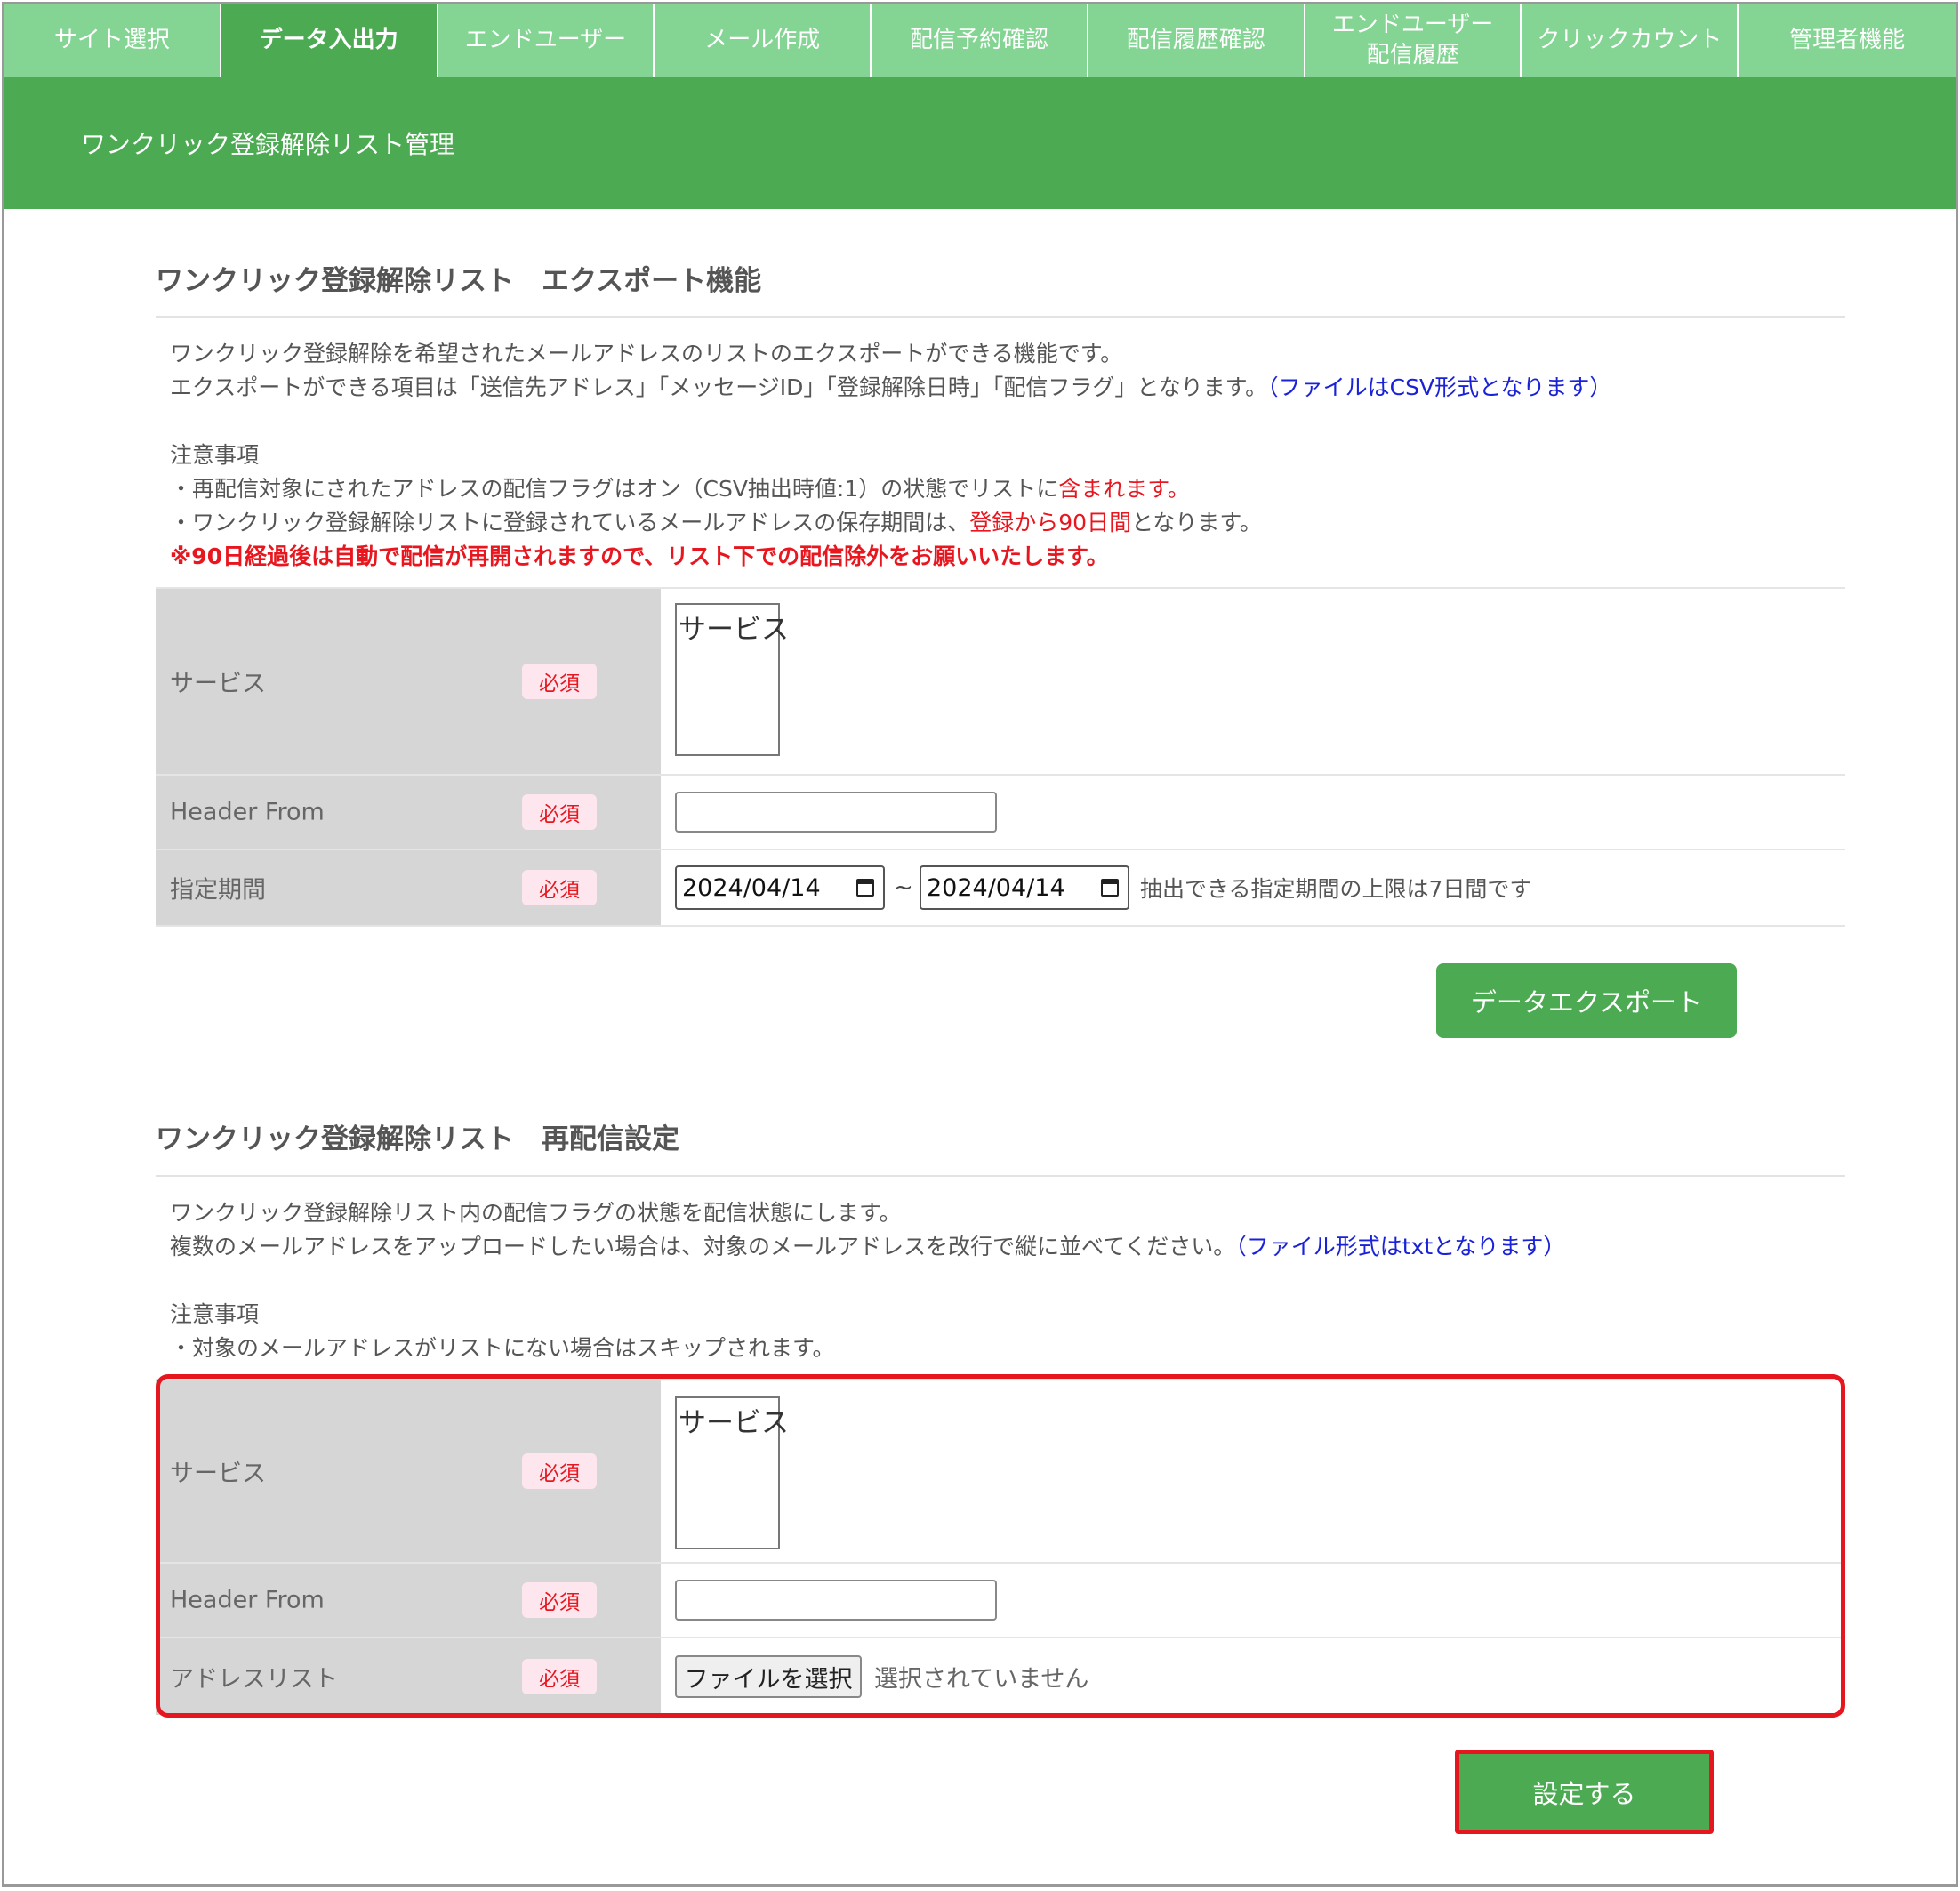 Image resolution: width=1960 pixels, height=1891 pixels. I want to click on export-service-row: サービス 必須 サービス, so click(1000, 681).